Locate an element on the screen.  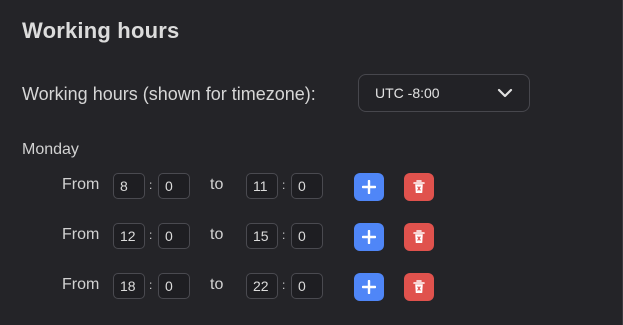
timezone-select: UTC -8:00 is located at coordinates (444, 93).